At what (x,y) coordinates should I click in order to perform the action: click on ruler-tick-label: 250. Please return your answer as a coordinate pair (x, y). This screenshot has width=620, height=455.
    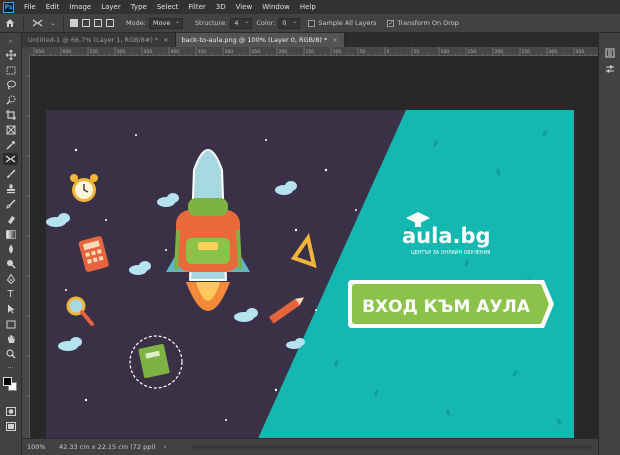
    Looking at the image, I should click on (256, 52).